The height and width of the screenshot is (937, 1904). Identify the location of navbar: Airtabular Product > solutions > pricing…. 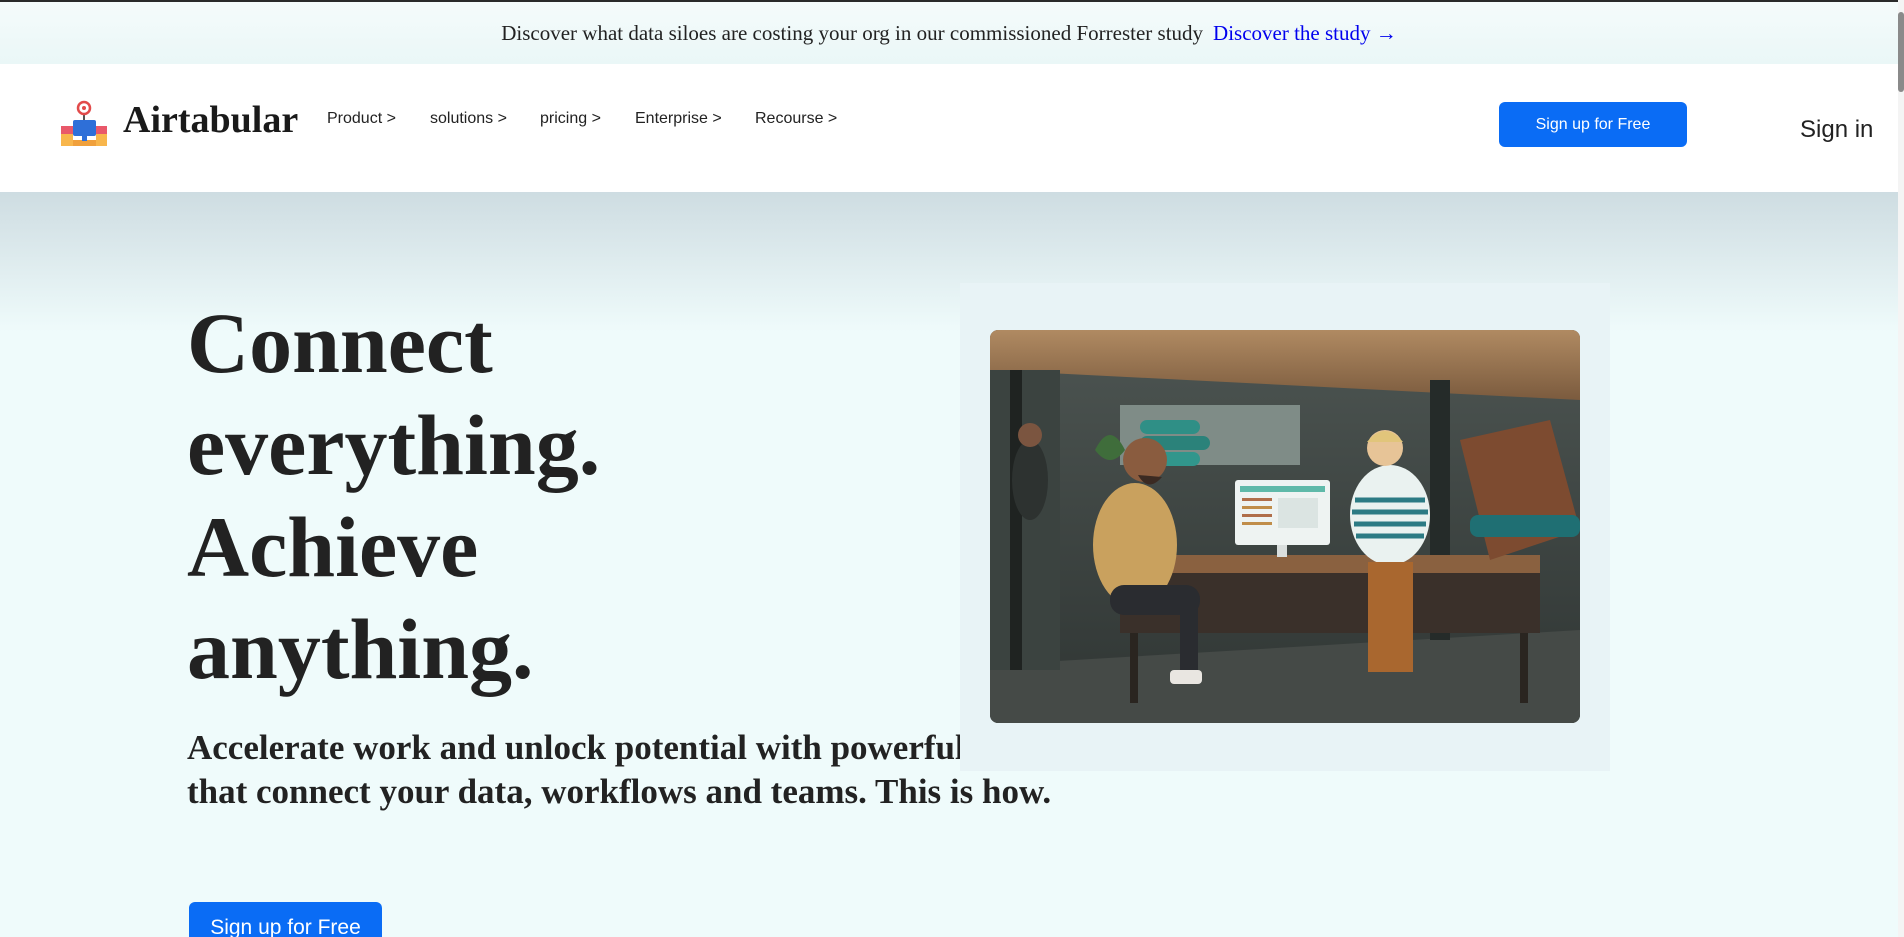
(949, 128).